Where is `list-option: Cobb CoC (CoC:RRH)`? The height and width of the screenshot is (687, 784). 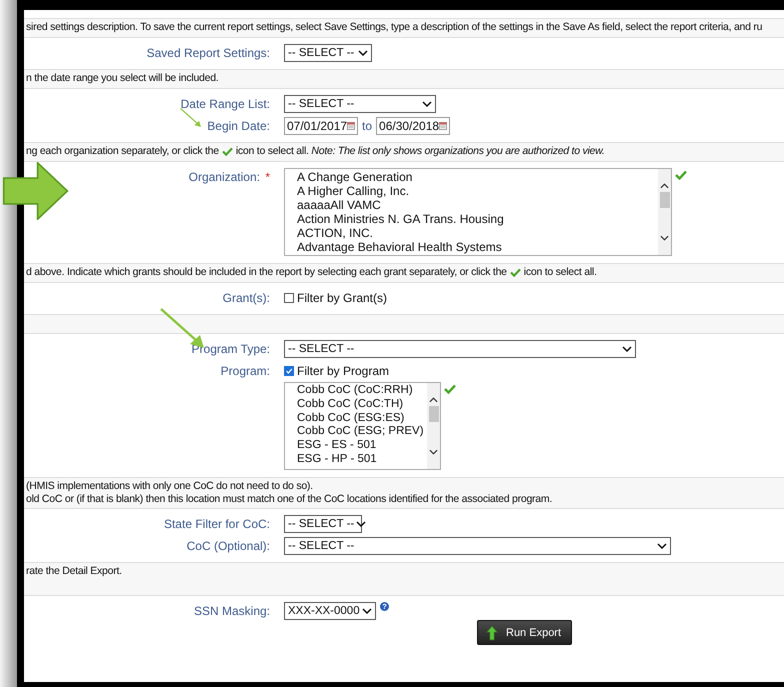
list-option: Cobb CoC (CoC:RRH) is located at coordinates (362, 391).